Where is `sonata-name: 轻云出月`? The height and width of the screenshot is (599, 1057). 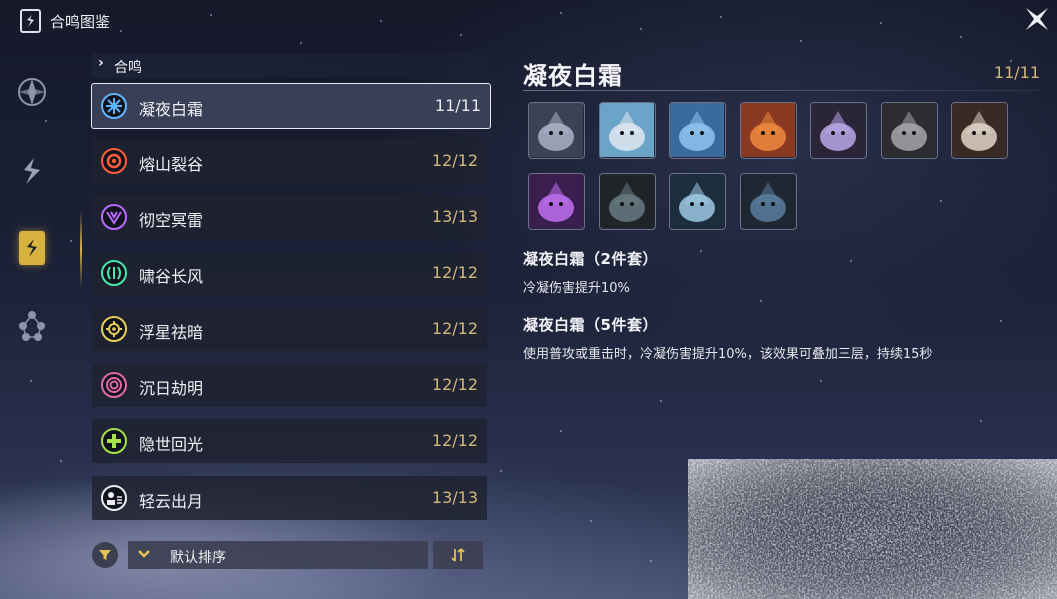 sonata-name: 轻云出月 is located at coordinates (171, 501).